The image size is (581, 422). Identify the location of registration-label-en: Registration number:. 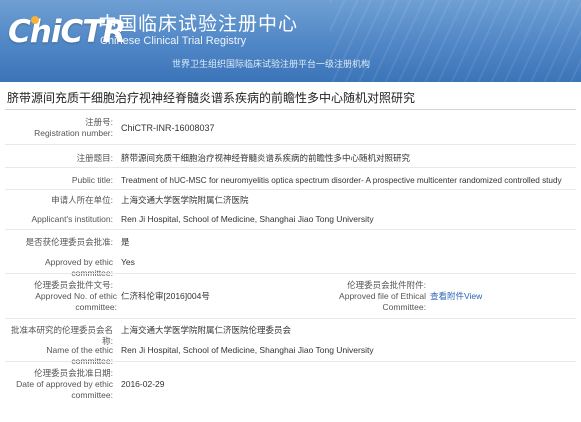
(73, 133).